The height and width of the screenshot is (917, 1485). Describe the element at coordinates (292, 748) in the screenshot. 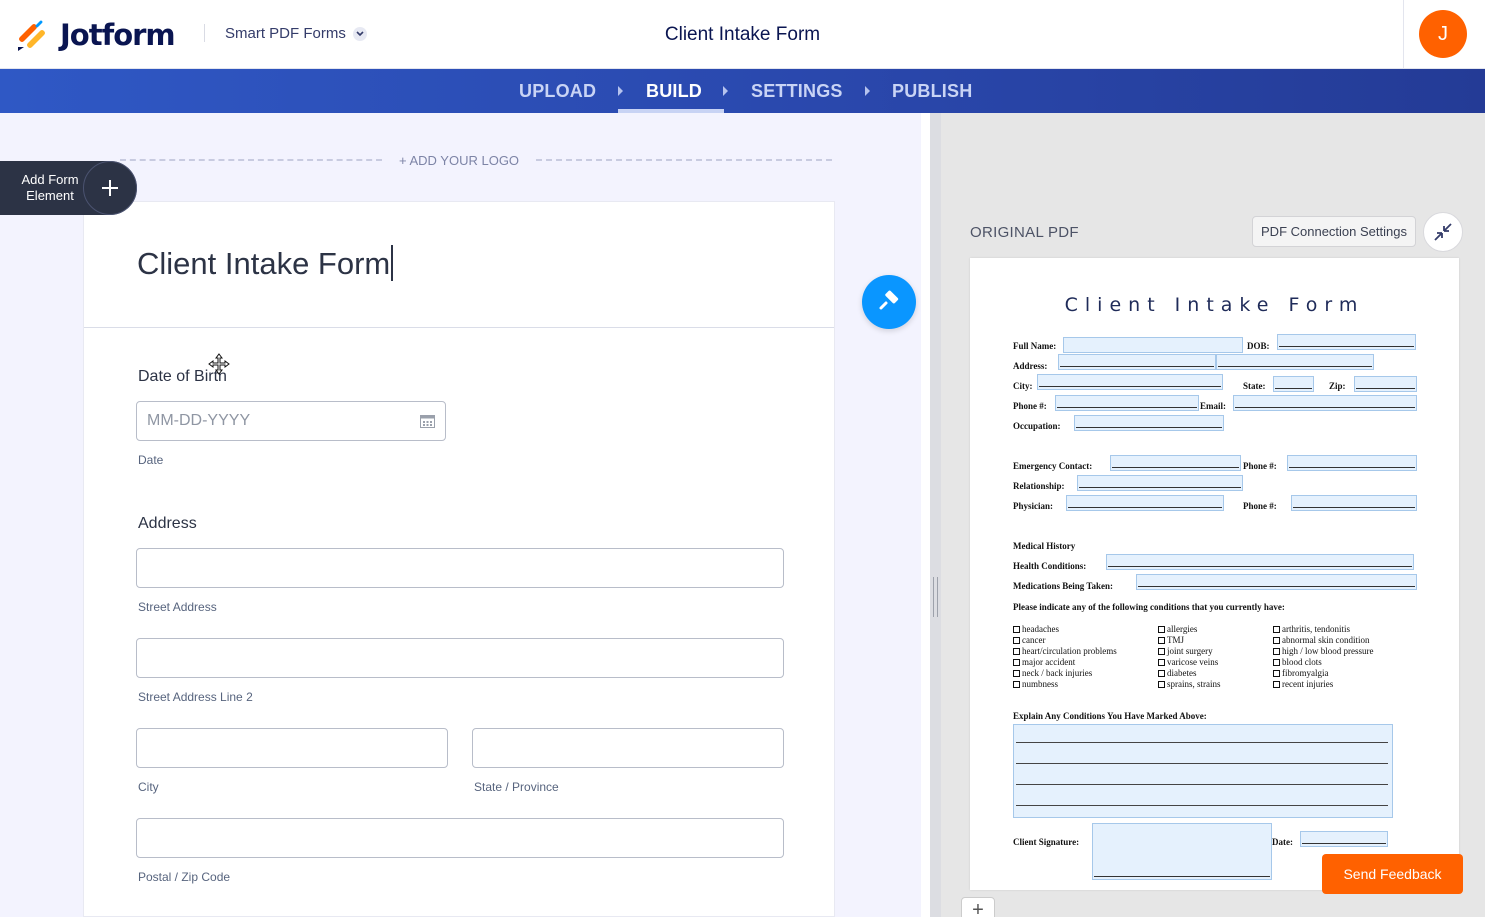

I see `city-input` at that location.